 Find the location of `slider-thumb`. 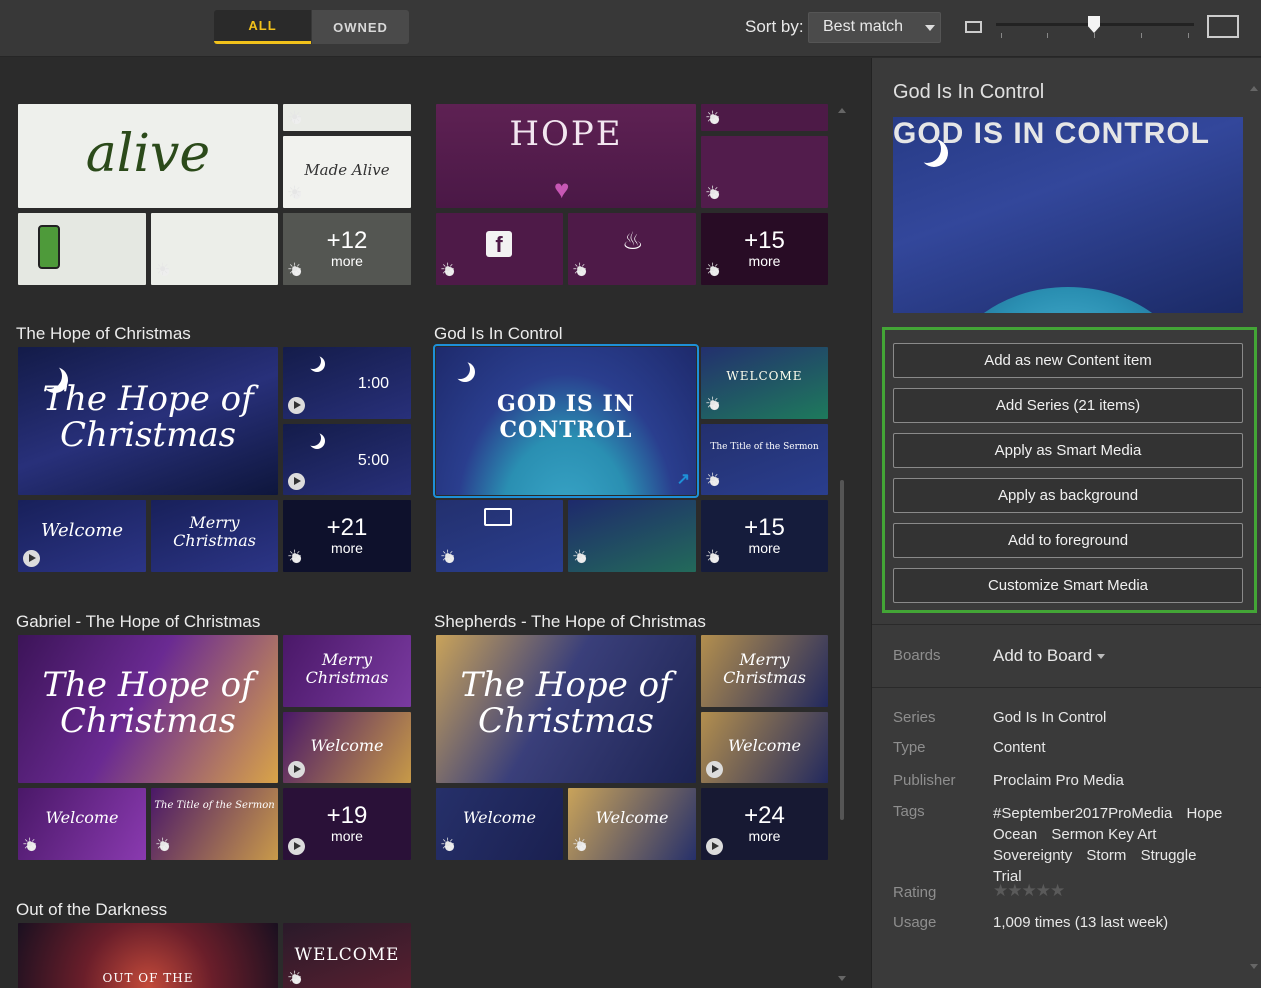

slider-thumb is located at coordinates (1094, 24).